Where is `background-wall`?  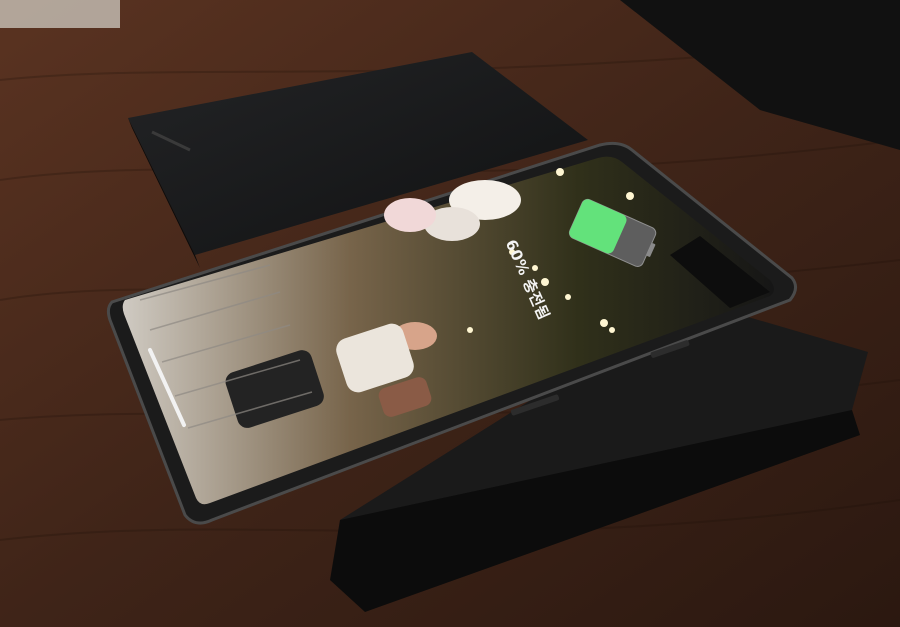 background-wall is located at coordinates (60, 14).